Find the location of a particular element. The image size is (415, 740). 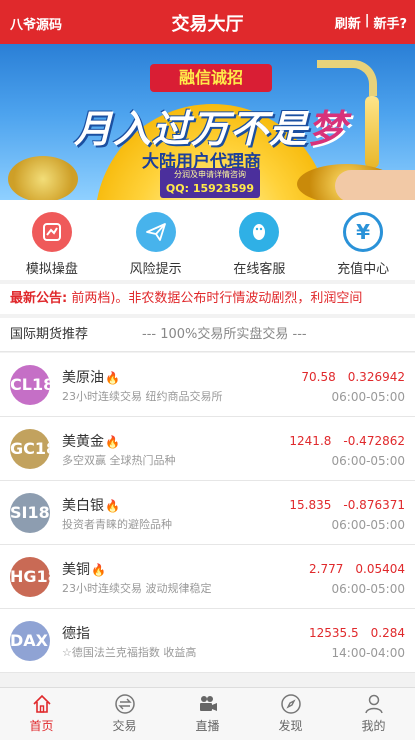

product-name: 美原油 is located at coordinates (83, 378).